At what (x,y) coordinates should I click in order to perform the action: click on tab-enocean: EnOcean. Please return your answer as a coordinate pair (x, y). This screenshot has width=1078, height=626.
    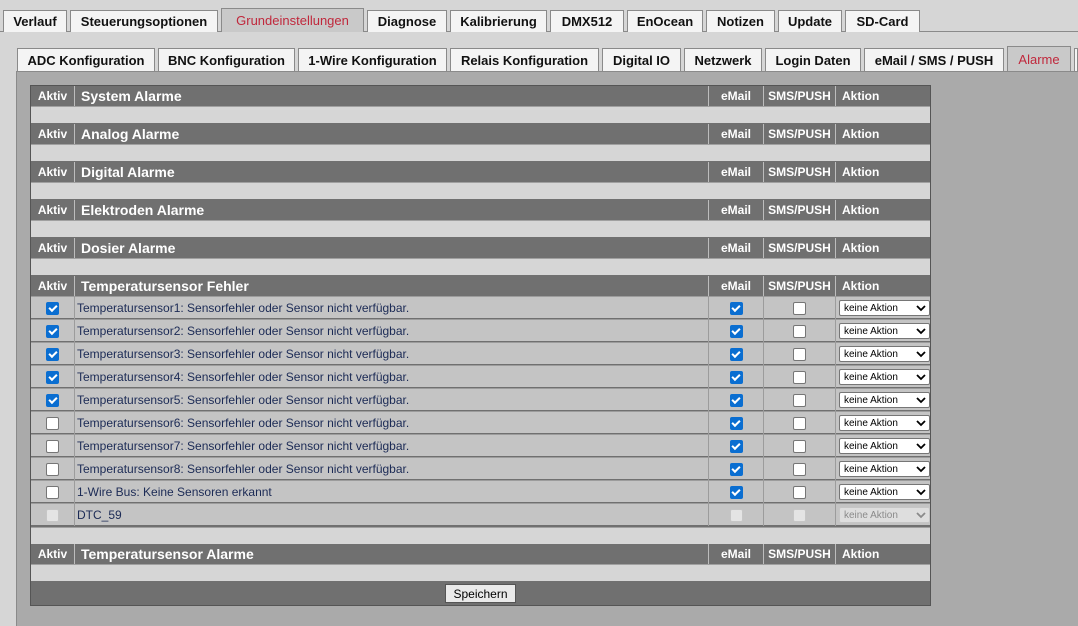
    Looking at the image, I should click on (665, 21).